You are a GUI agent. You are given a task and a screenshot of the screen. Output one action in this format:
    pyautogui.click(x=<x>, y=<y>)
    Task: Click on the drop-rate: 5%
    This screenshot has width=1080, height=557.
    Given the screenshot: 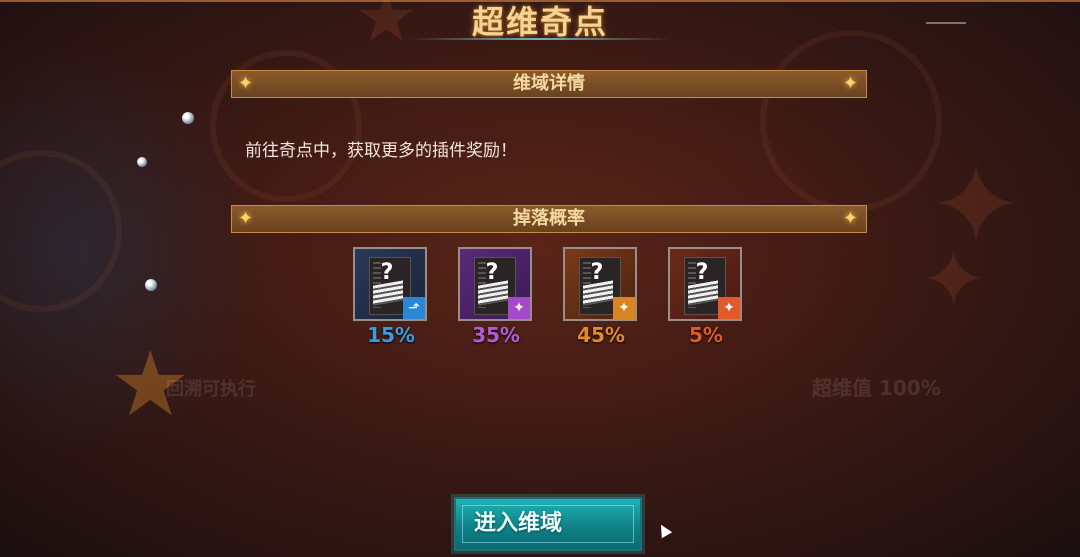 What is the action you would take?
    pyautogui.click(x=706, y=335)
    